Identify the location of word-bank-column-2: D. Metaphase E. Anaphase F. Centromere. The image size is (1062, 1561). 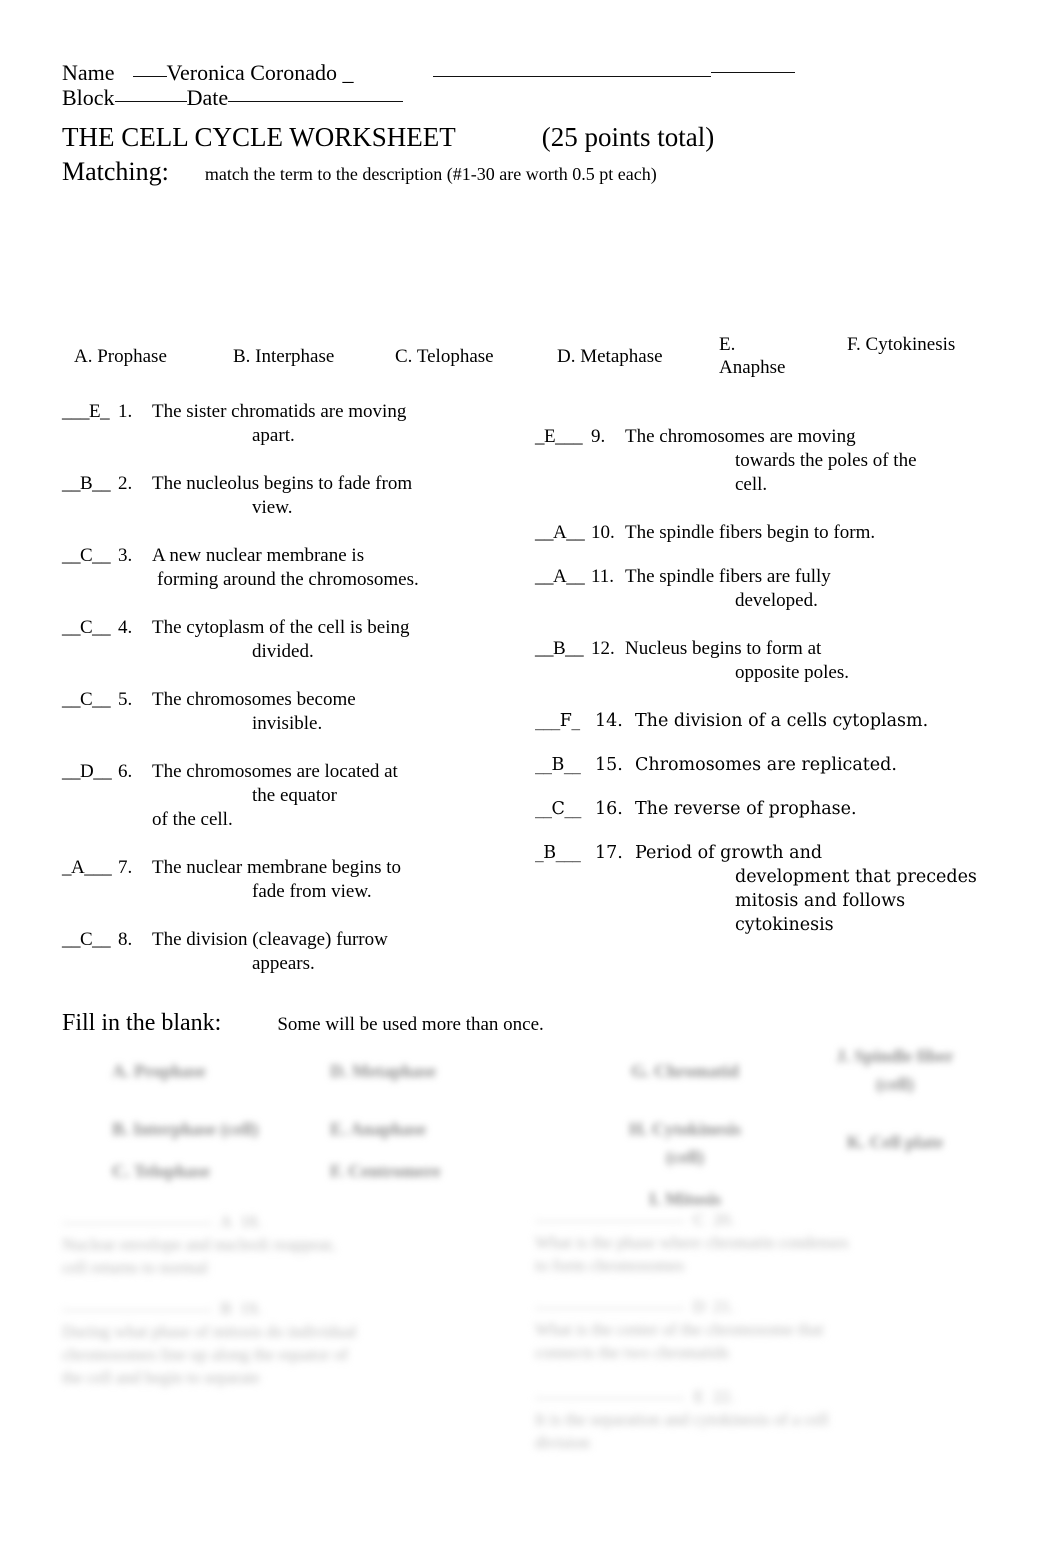
(430, 1121).